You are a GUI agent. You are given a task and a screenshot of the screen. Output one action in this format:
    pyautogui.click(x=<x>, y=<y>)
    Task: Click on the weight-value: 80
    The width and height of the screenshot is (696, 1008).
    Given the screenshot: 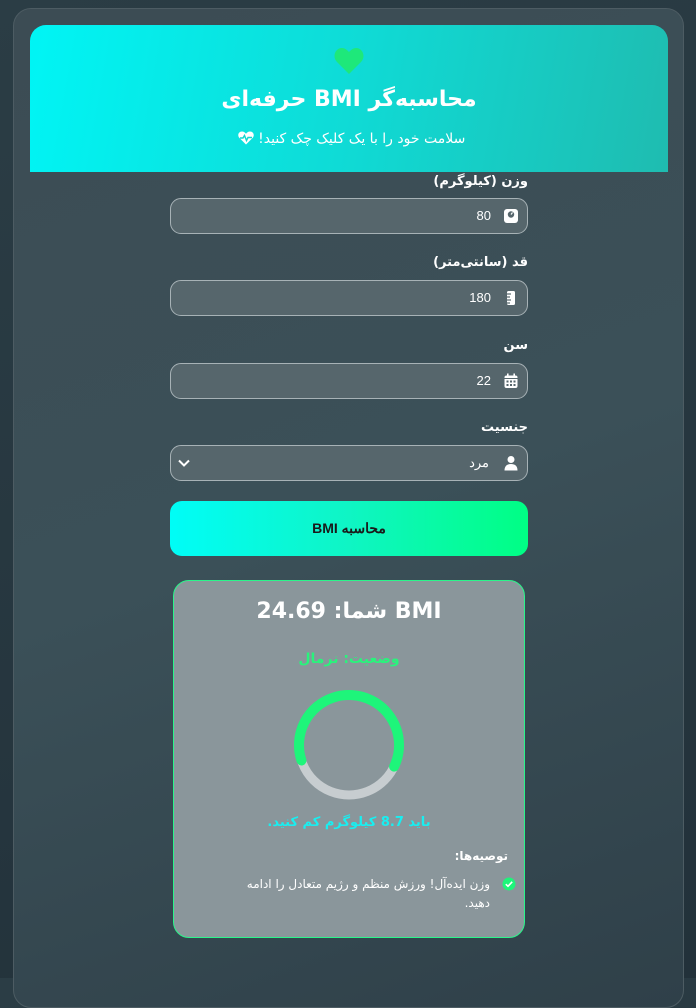 What is the action you would take?
    pyautogui.click(x=483, y=215)
    